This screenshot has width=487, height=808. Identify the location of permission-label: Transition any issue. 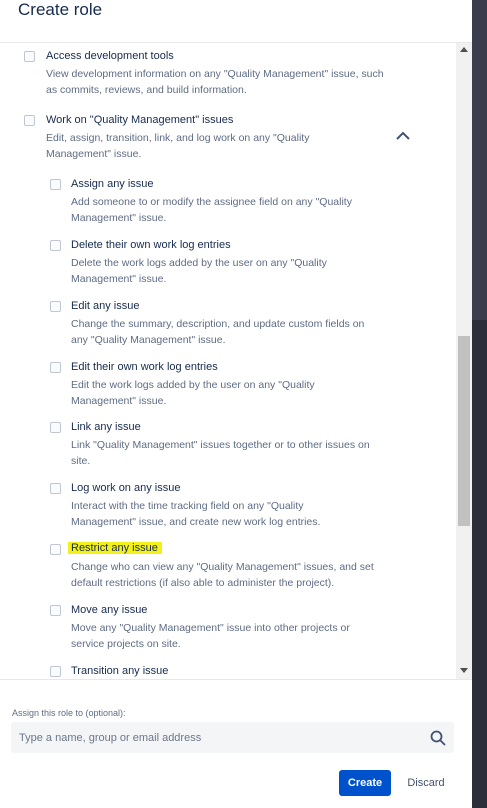
(120, 671).